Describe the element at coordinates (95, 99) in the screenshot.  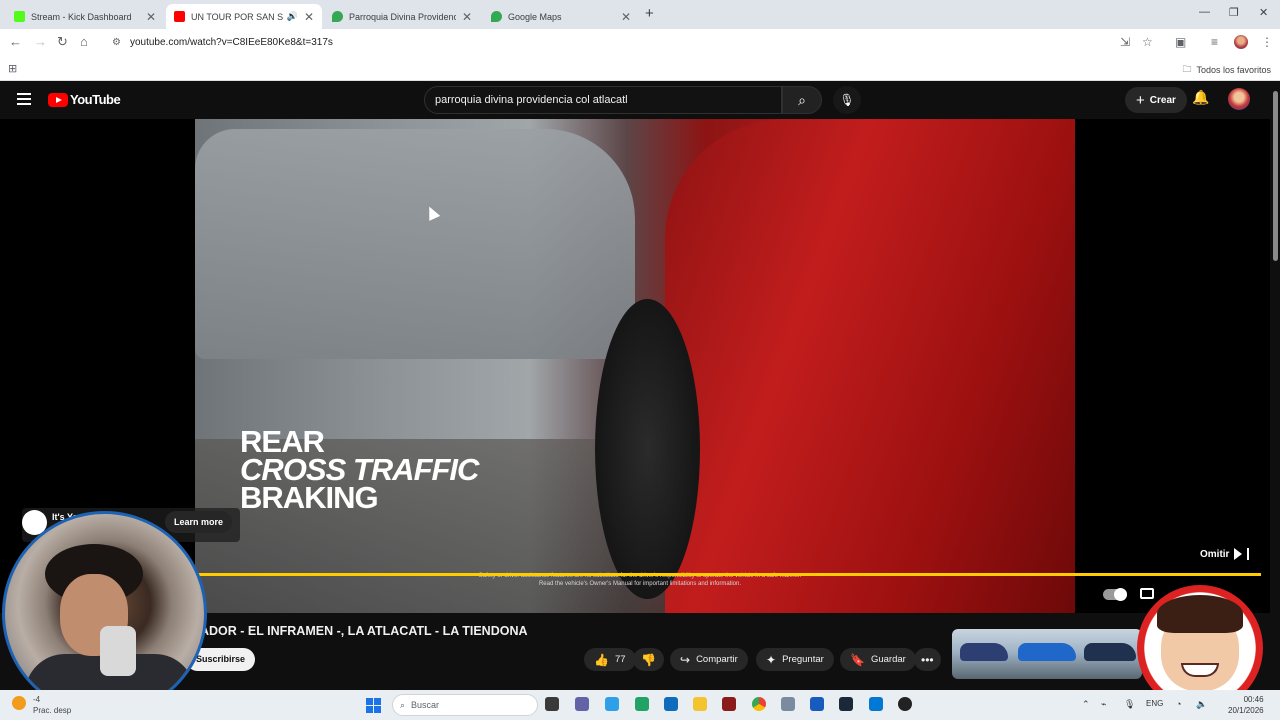
I see `youtube-logo-text: YouTube` at that location.